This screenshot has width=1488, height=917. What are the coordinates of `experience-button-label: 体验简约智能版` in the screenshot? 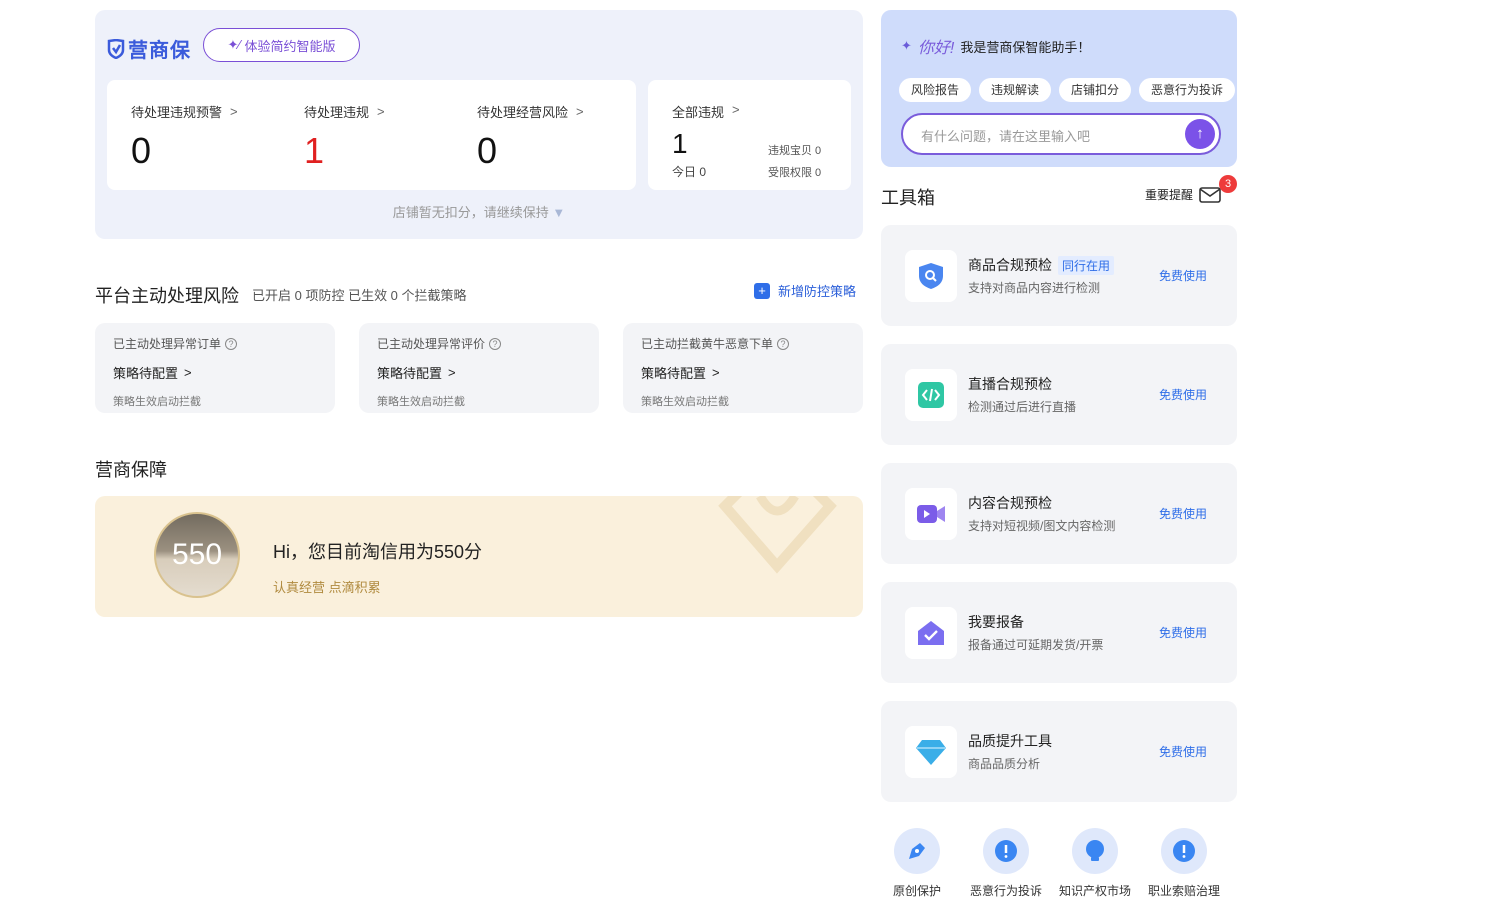 It's located at (290, 46).